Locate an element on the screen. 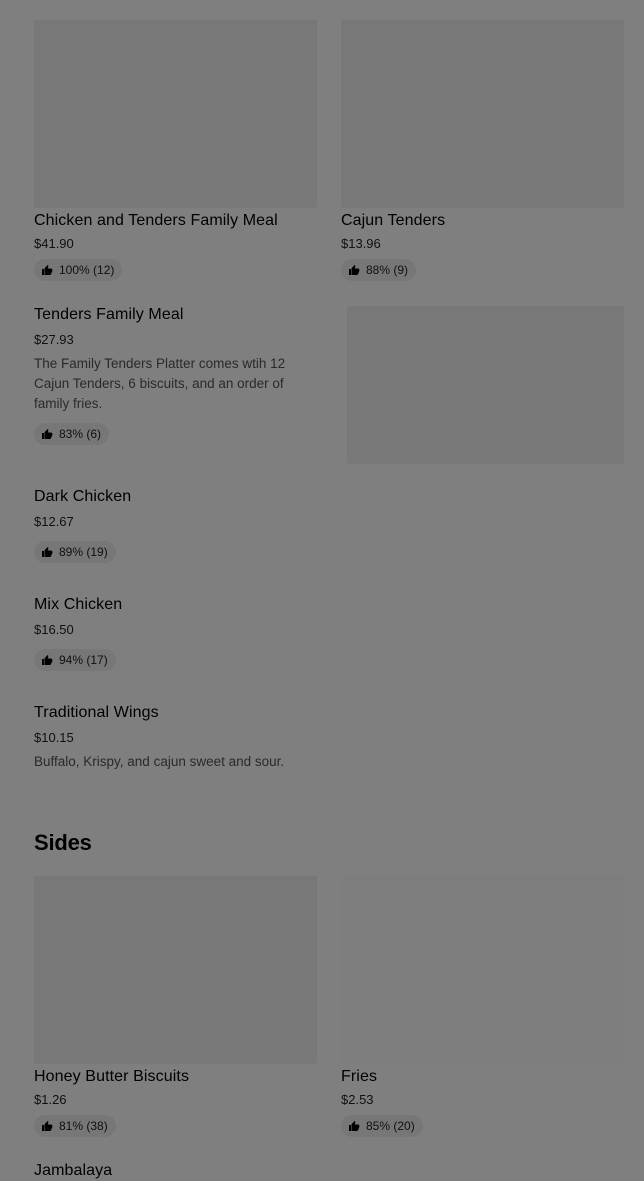 This screenshot has height=1181, width=644. rating-badge: 81% (38) is located at coordinates (75, 1126).